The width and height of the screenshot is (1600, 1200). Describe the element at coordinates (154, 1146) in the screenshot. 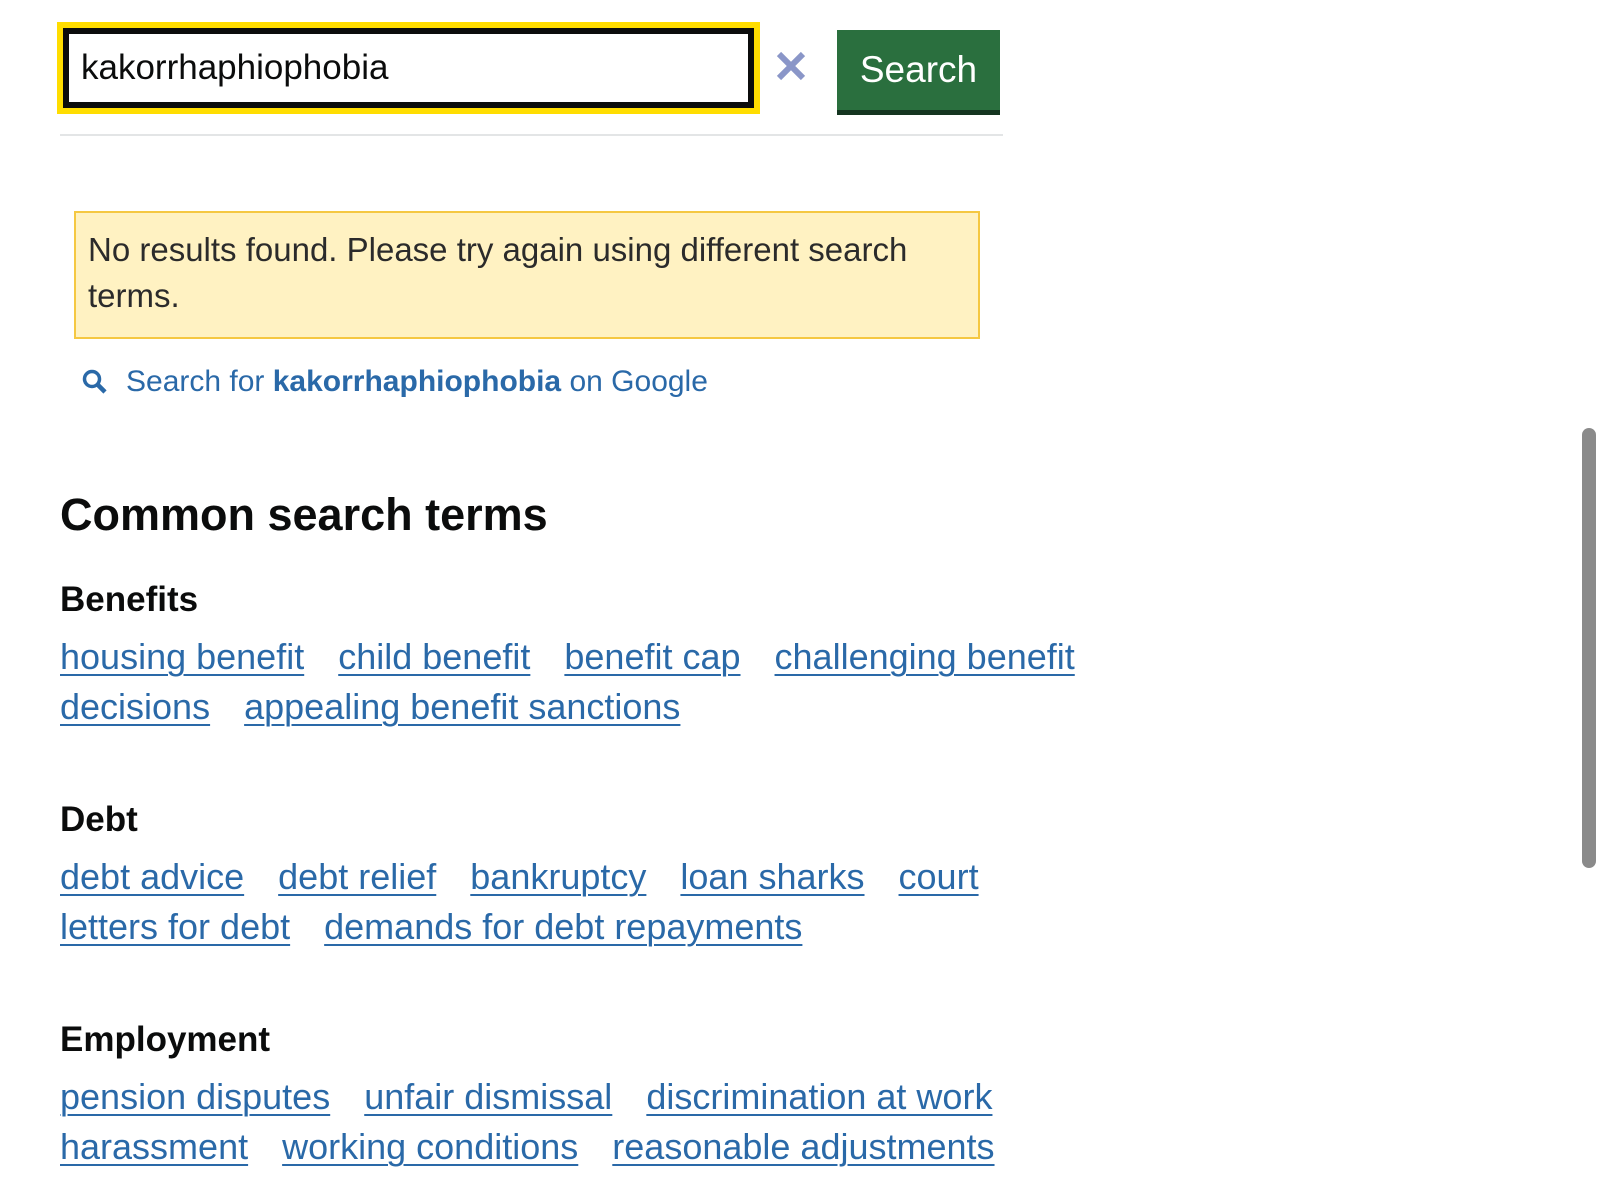

I see `term-link: harassment` at that location.